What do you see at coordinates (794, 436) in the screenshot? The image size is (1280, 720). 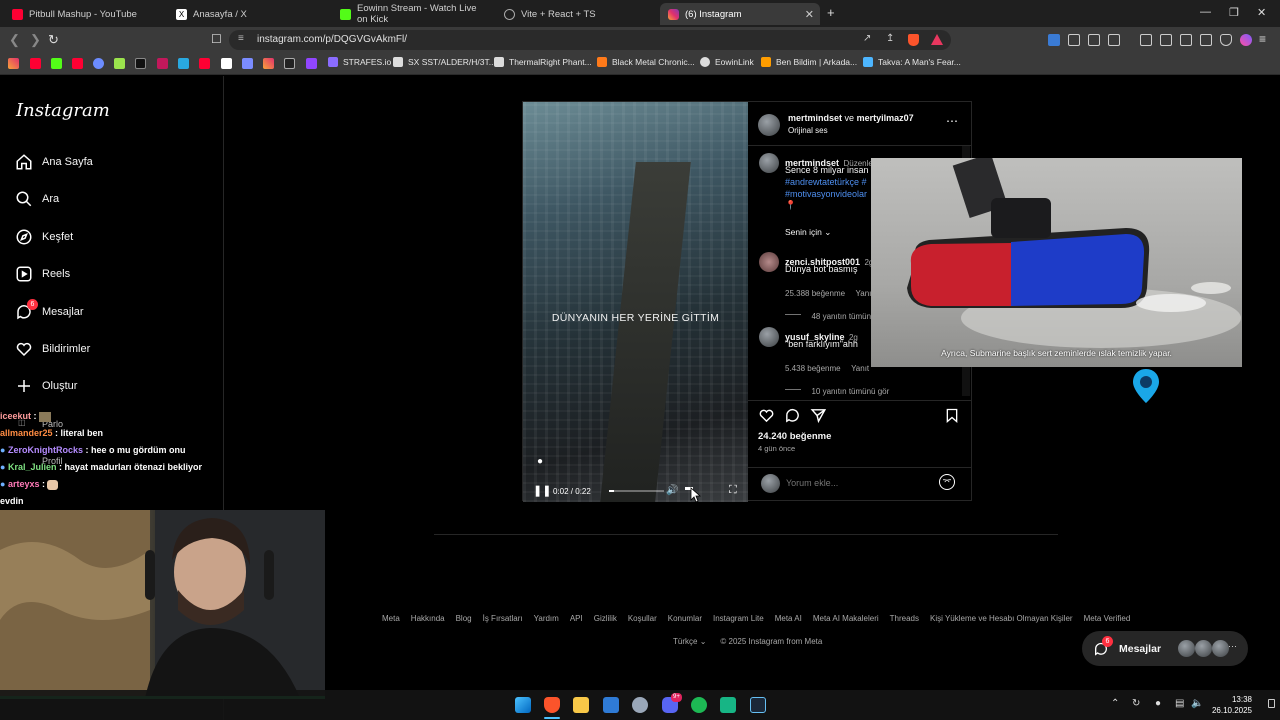 I see `likes-count: 24.240 beğenme` at bounding box center [794, 436].